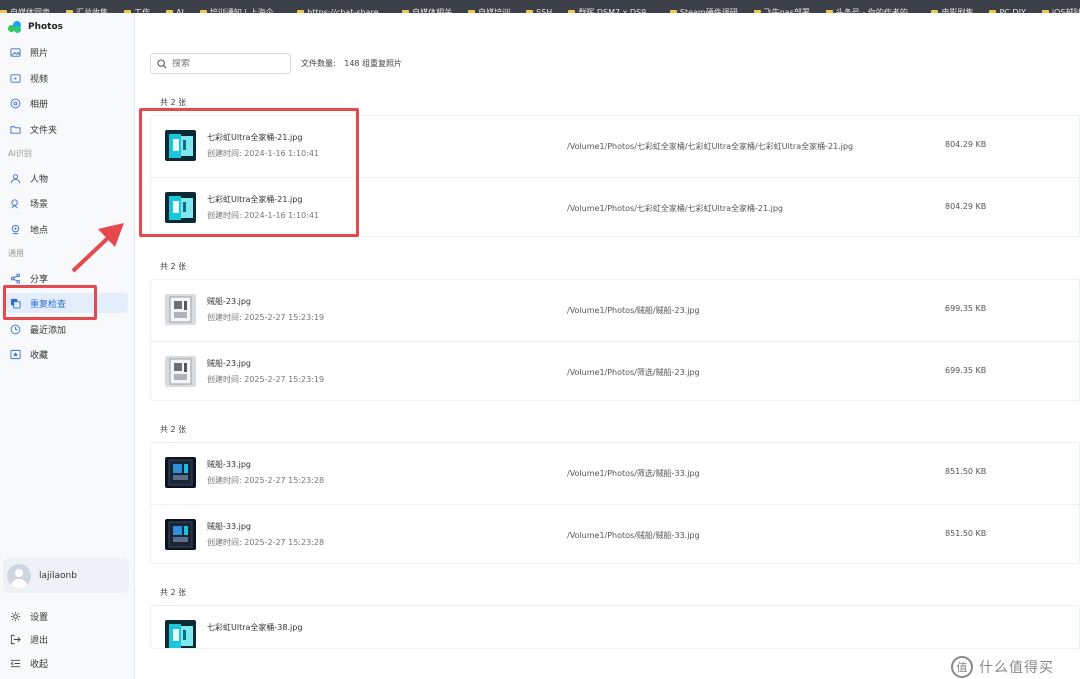 The height and width of the screenshot is (679, 1080). What do you see at coordinates (15, 616) in the screenshot?
I see `gear-icon` at bounding box center [15, 616].